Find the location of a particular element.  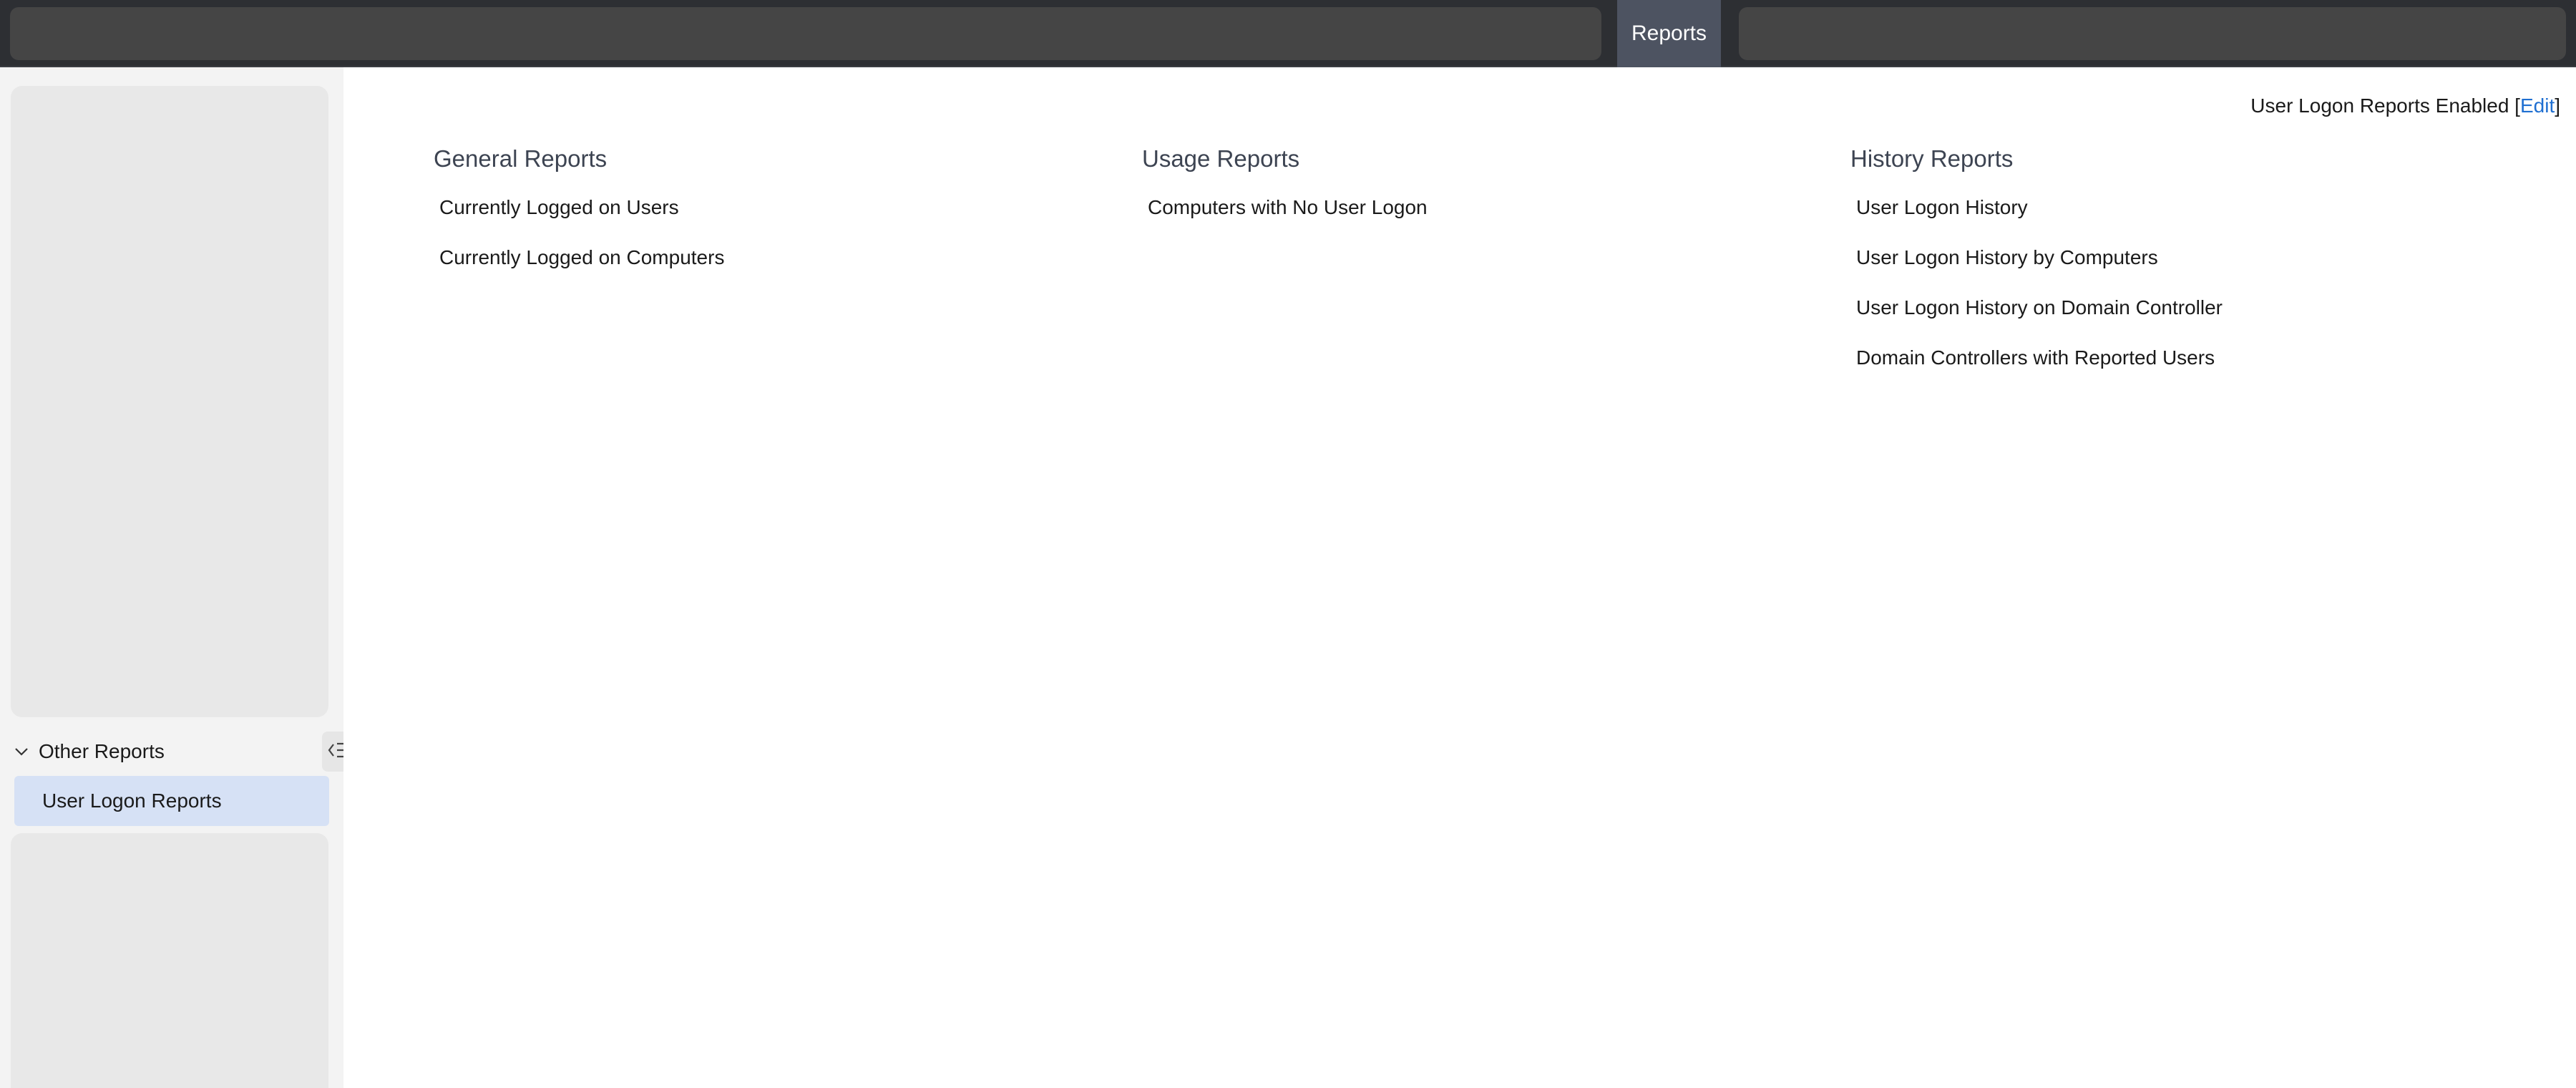

sidebar-section-other-reports: Other Reports is located at coordinates (177, 751).